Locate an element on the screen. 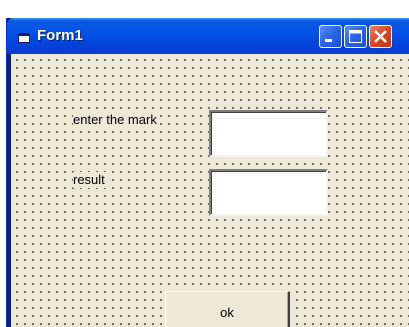 This screenshot has width=409, height=327. mark-input is located at coordinates (268, 133).